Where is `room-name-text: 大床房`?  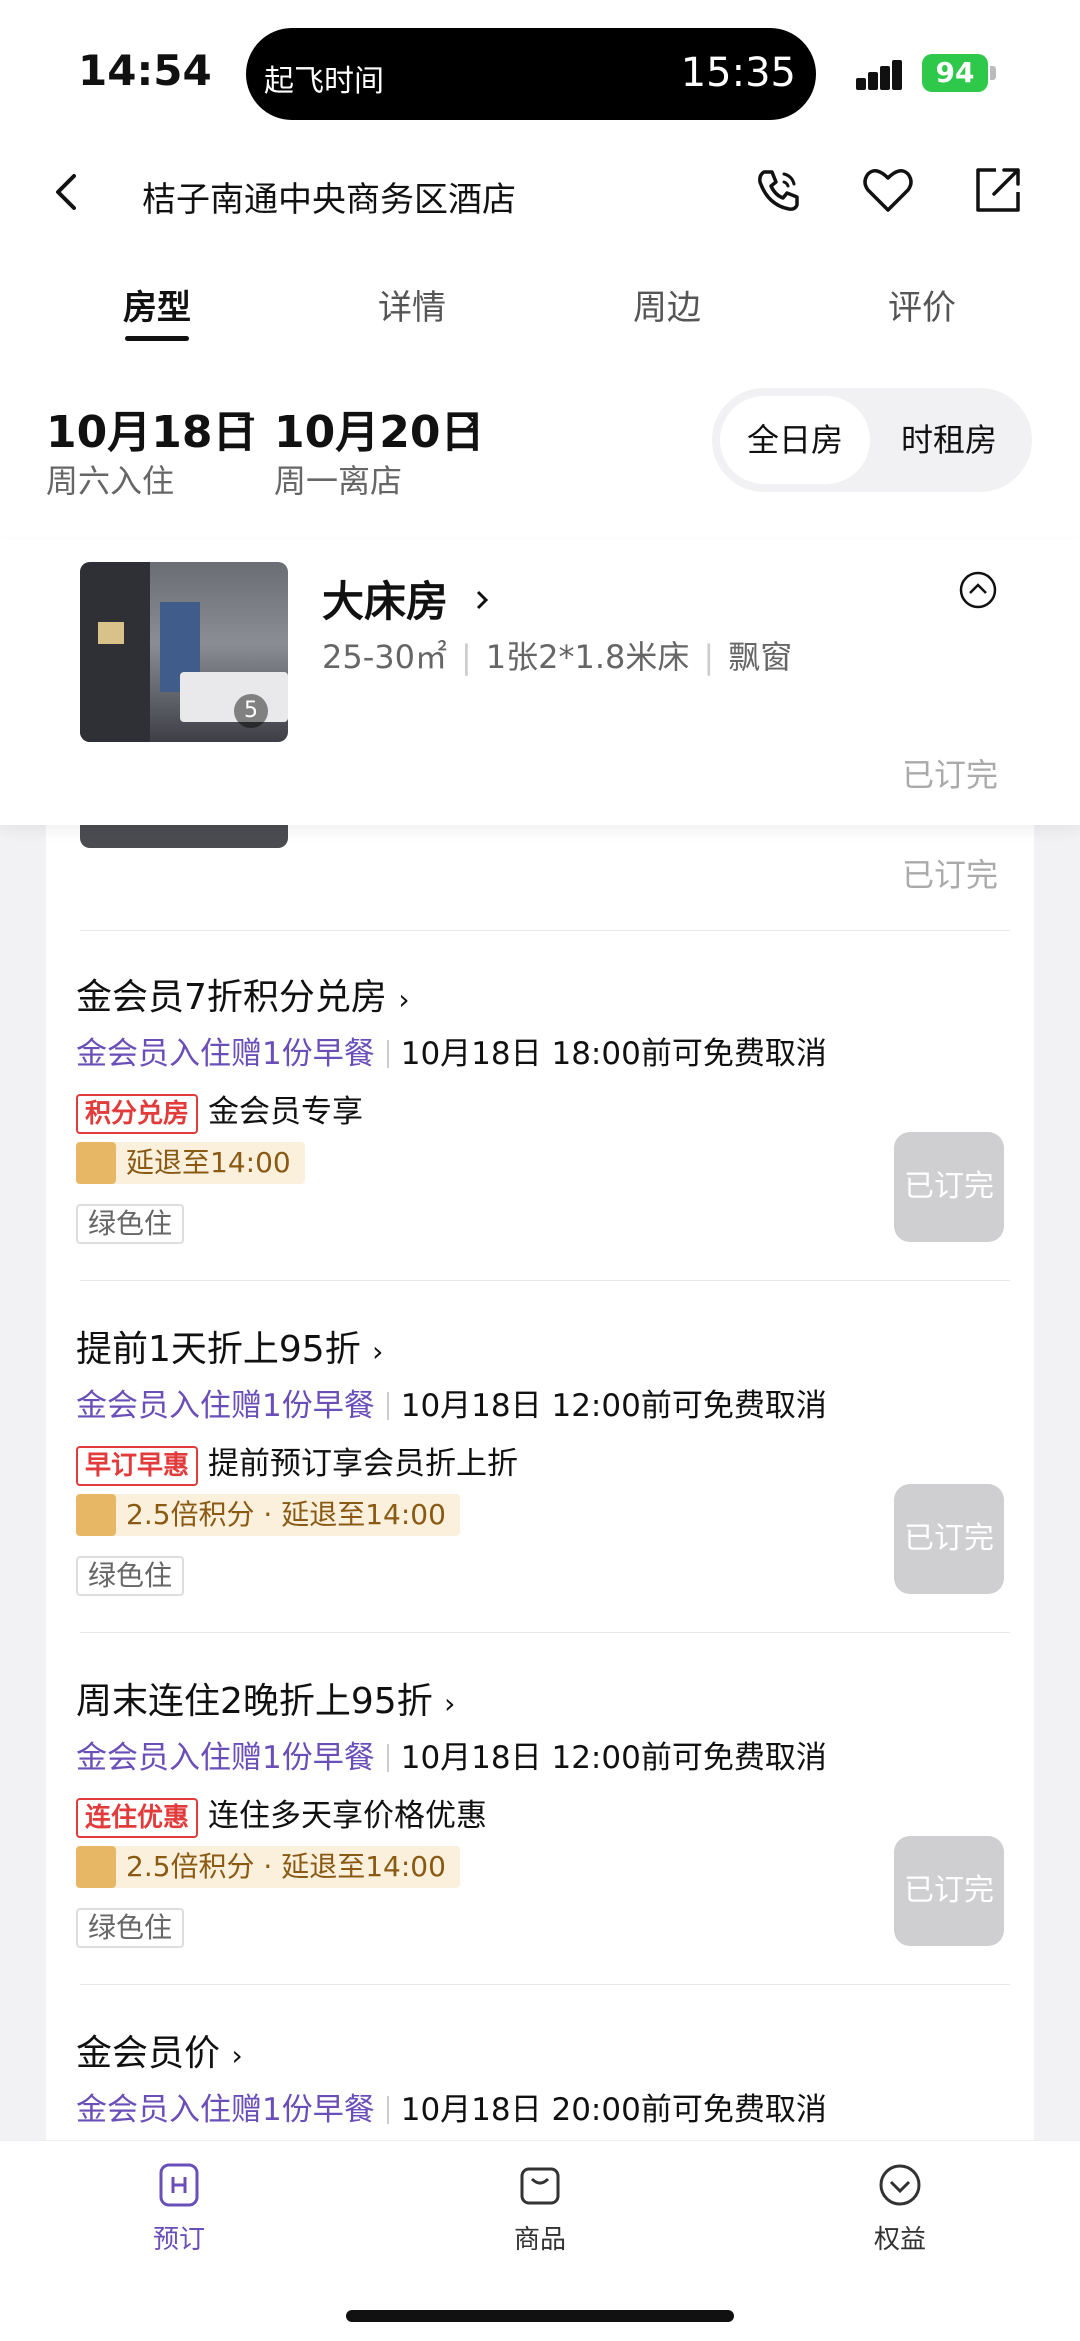 room-name-text: 大床房 is located at coordinates (385, 601).